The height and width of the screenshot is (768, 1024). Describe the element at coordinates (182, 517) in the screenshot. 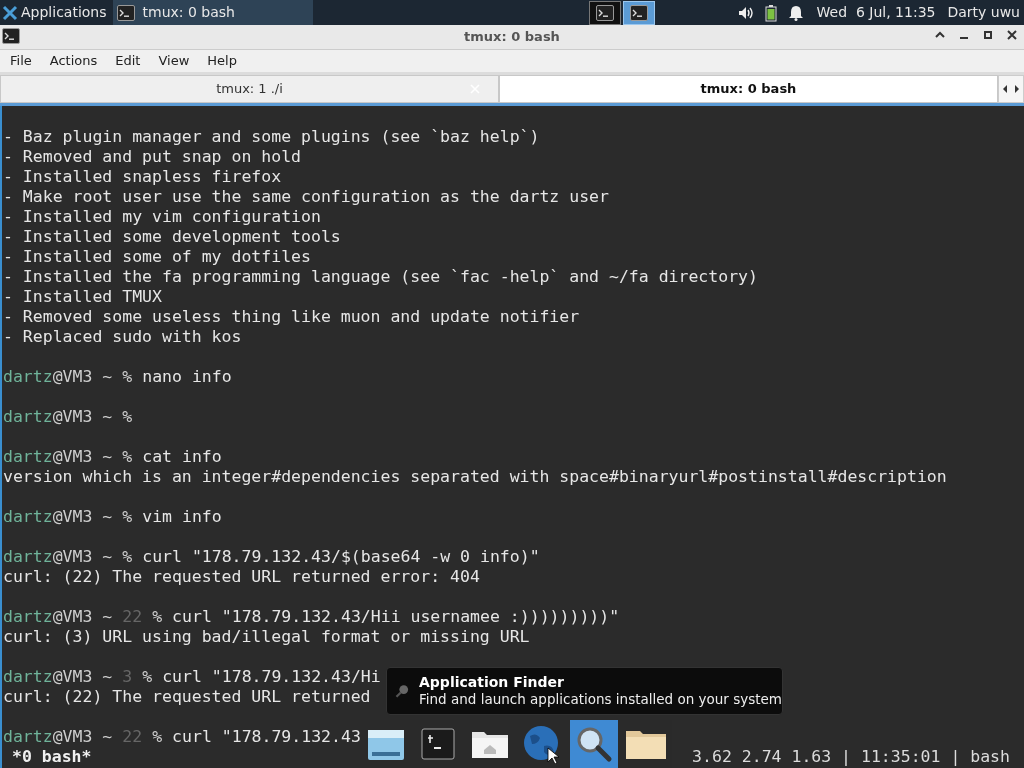

I see `terminal-command: vim info` at that location.